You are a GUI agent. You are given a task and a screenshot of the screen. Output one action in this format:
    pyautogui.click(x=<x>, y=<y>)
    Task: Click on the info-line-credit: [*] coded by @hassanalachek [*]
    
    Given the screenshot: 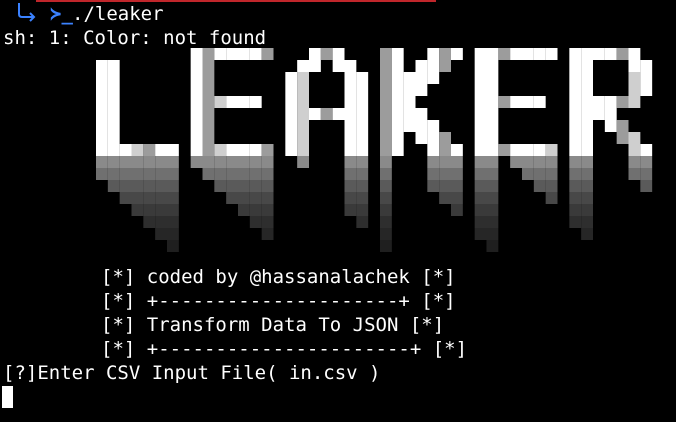 What is the action you would take?
    pyautogui.click(x=278, y=277)
    